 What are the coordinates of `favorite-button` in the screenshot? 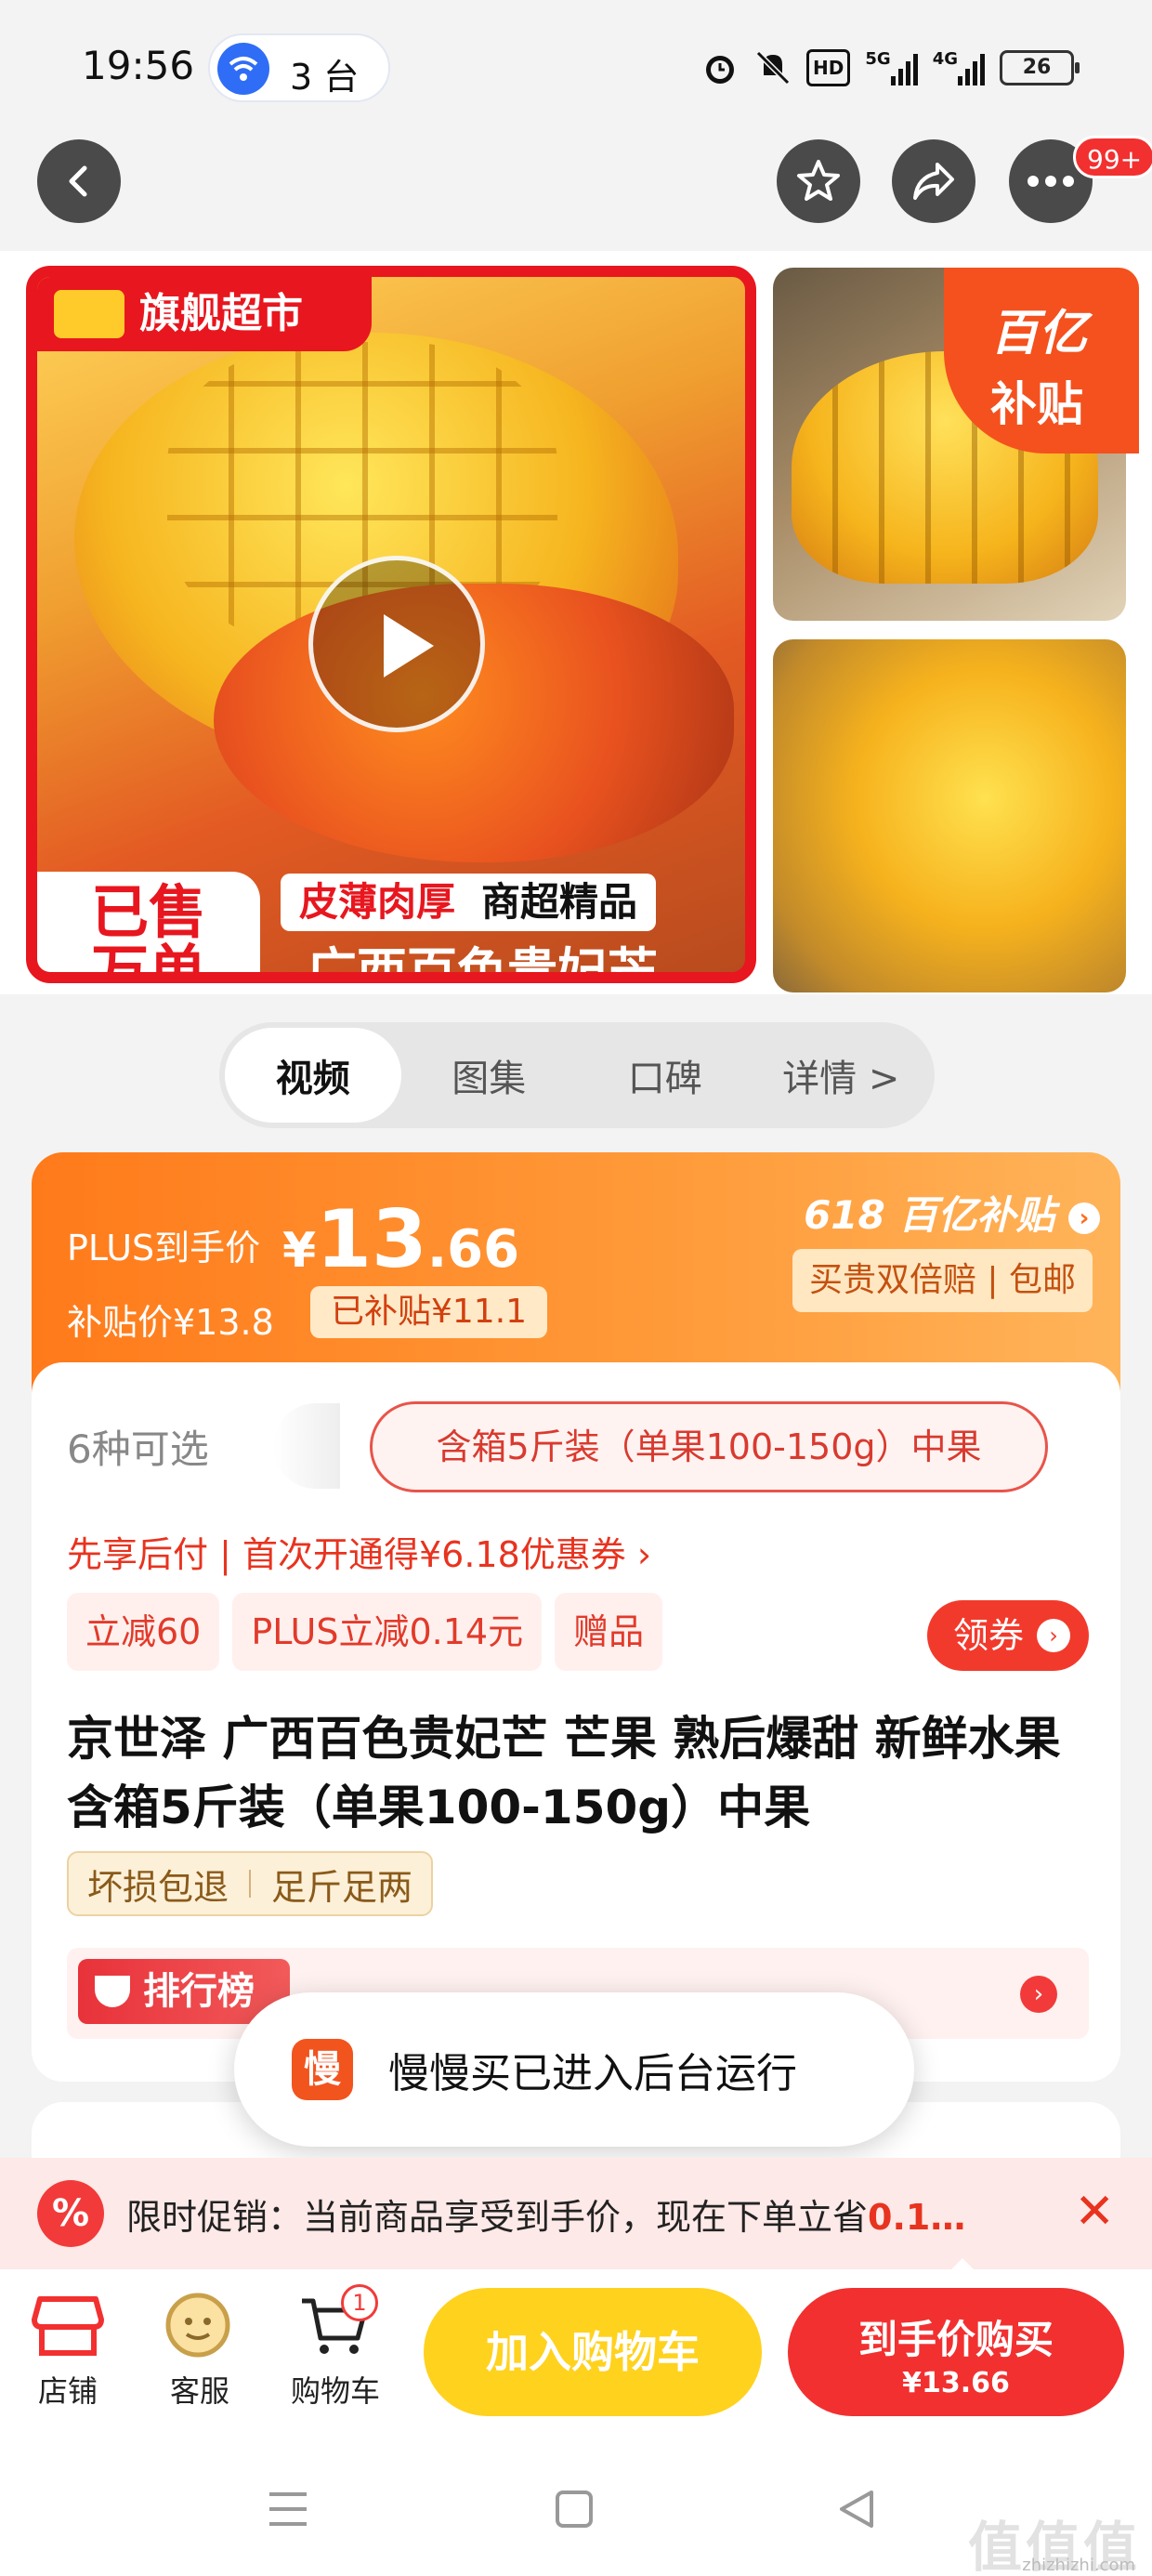 It's located at (818, 181).